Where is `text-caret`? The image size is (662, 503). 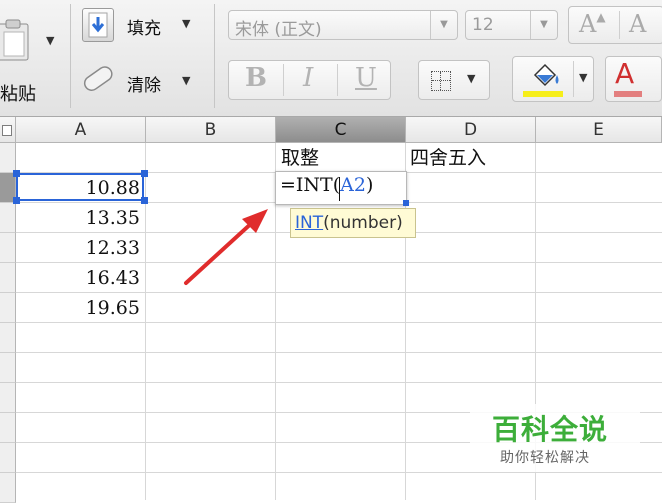 text-caret is located at coordinates (339, 189).